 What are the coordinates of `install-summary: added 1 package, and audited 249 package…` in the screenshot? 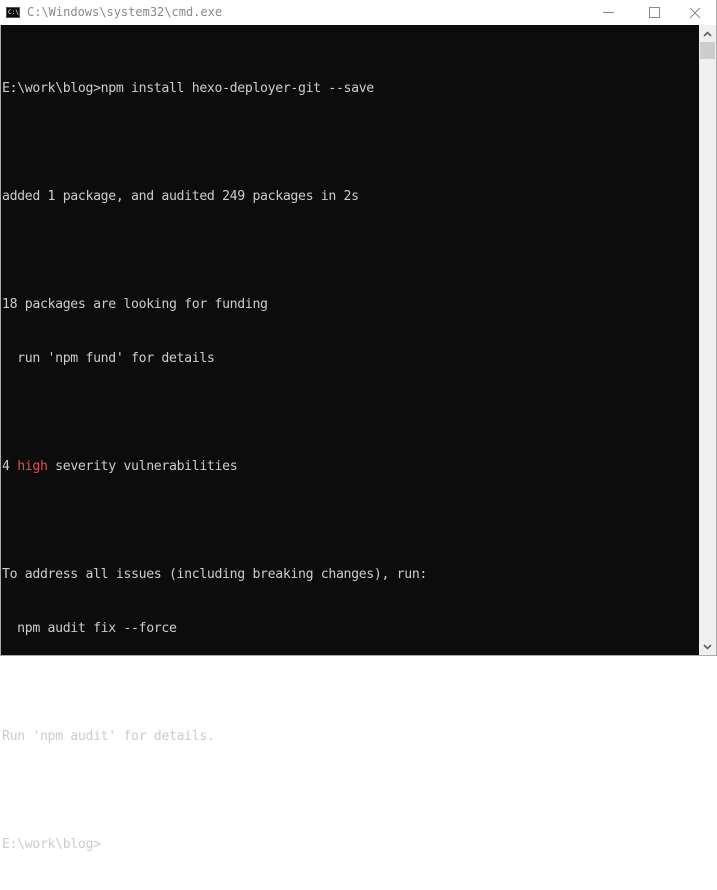 It's located at (180, 196).